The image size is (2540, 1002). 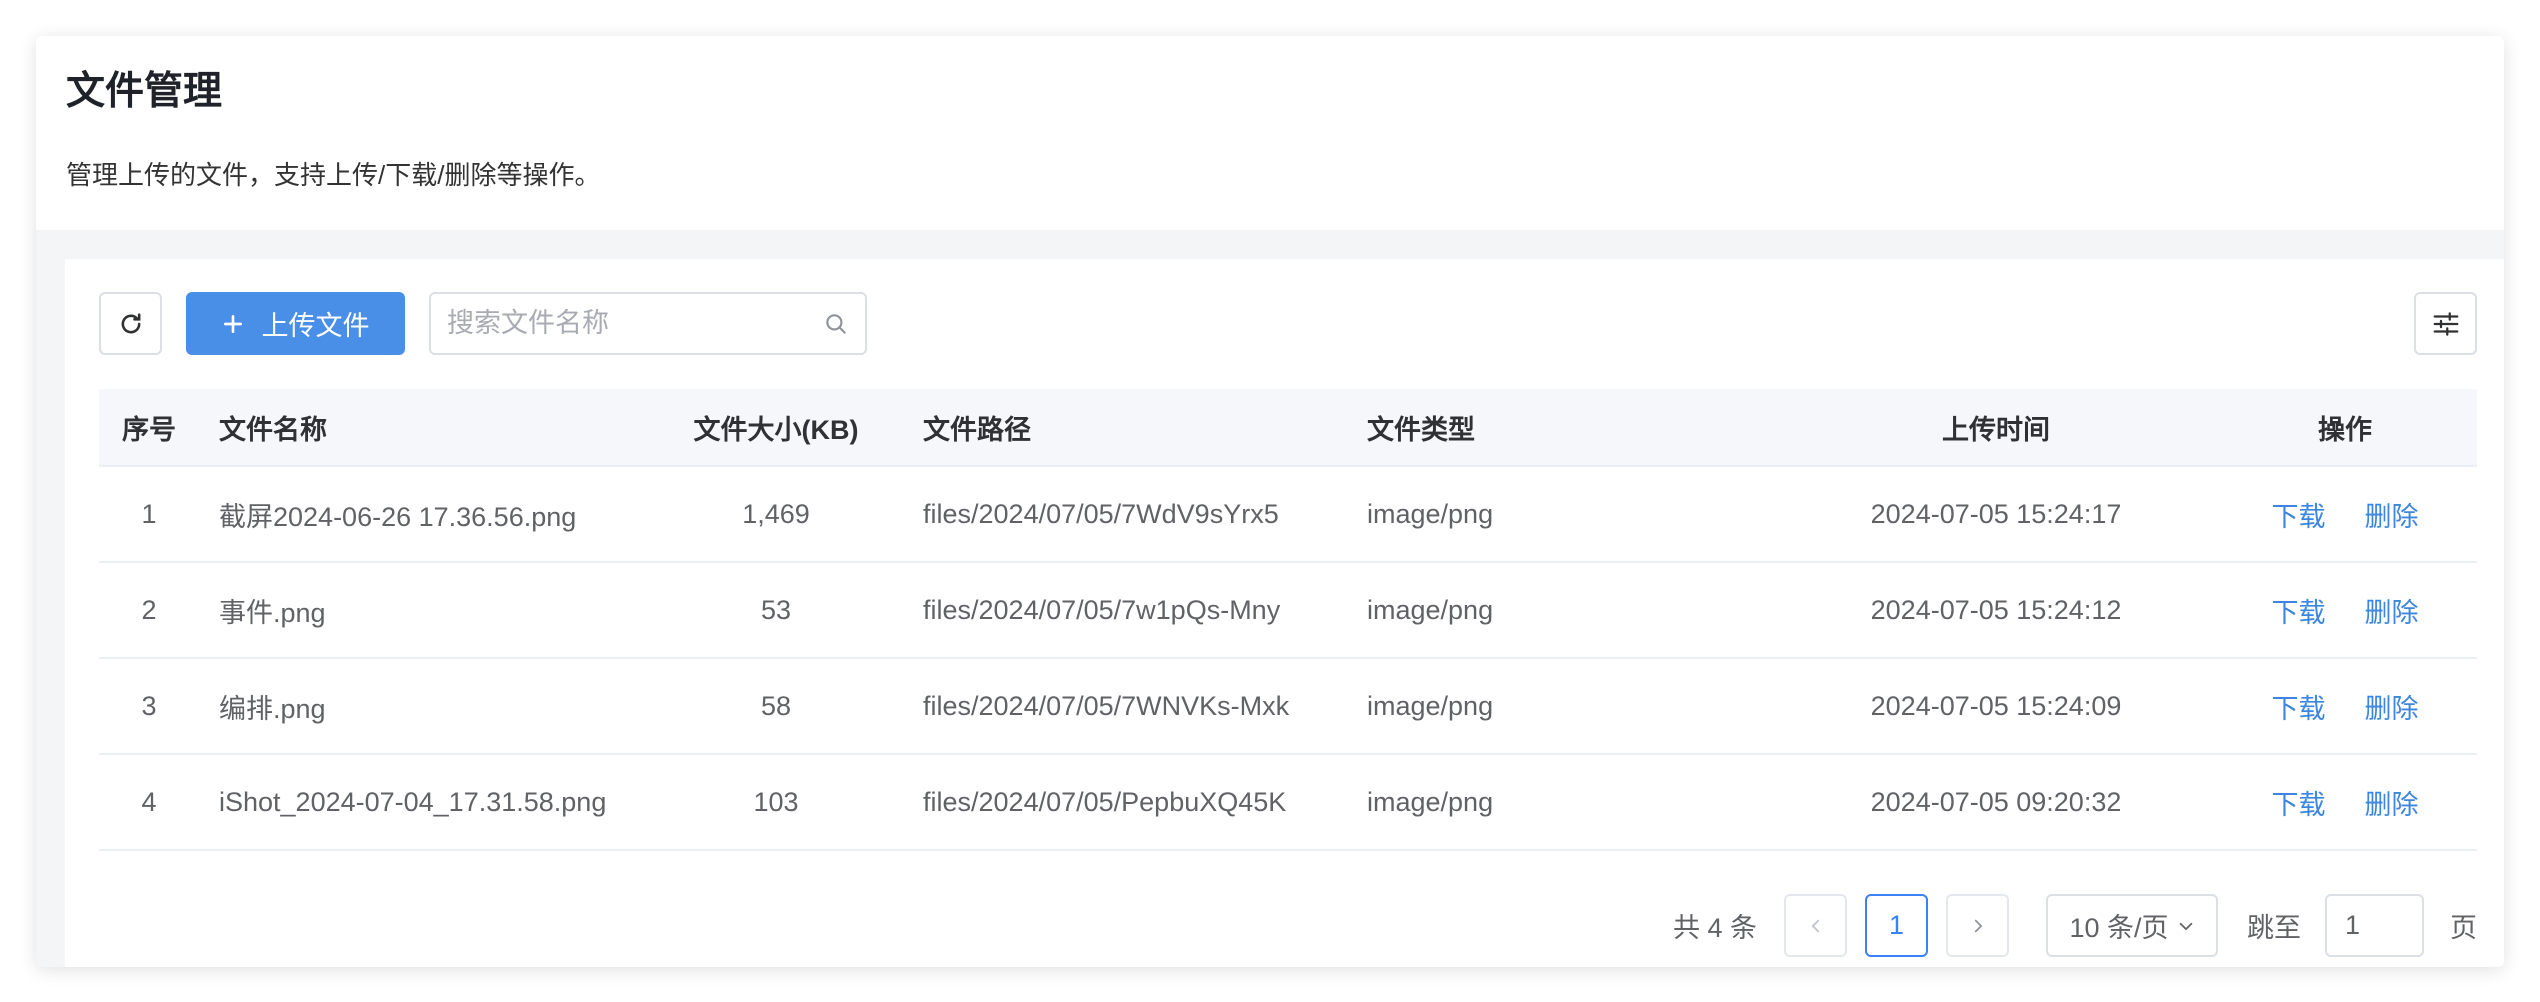 I want to click on pagination: 共 4 条 1 10 条/页 跳至 页, so click(x=2075, y=925).